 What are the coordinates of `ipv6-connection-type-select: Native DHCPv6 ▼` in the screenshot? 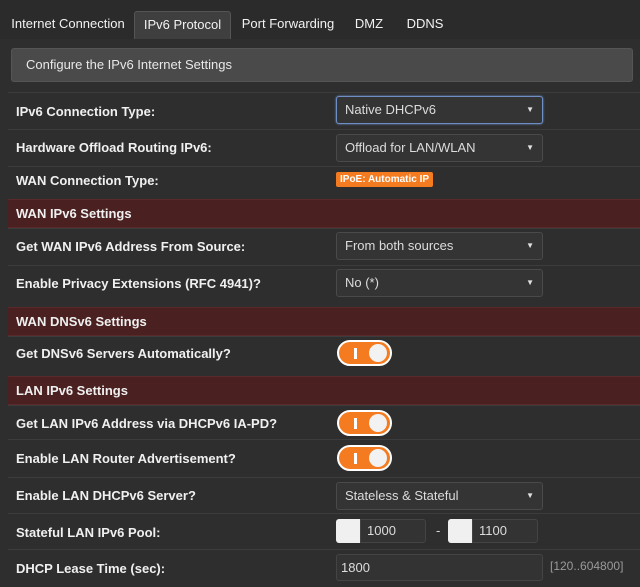 It's located at (439, 110).